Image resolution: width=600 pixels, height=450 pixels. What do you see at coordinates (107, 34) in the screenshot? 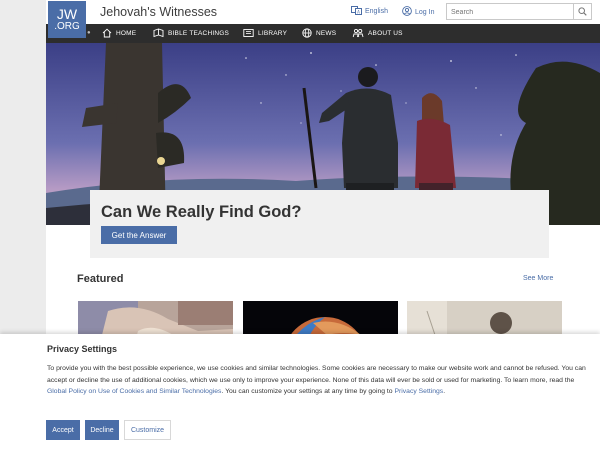
I see `home-icon` at bounding box center [107, 34].